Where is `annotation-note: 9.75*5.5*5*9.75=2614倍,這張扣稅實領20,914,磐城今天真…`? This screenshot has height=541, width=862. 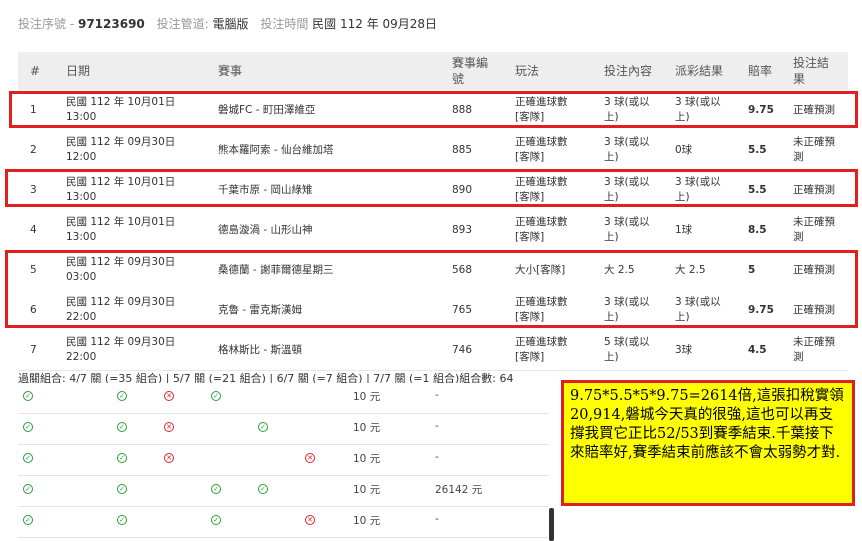
annotation-note: 9.75*5.5*5*9.75=2614倍,這張扣稅實領20,914,磐城今天真… is located at coordinates (708, 443).